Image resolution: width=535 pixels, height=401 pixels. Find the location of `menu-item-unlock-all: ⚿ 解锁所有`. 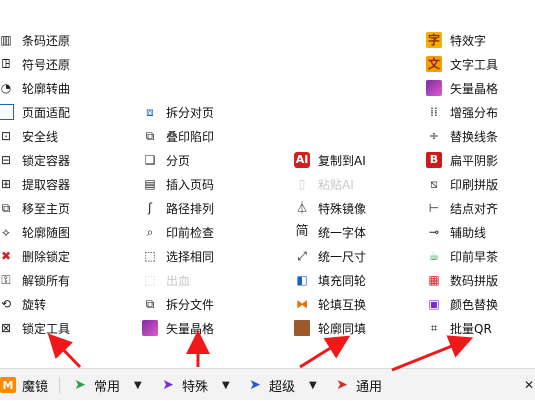

menu-item-unlock-all: ⚿ 解锁所有 is located at coordinates (35, 280).